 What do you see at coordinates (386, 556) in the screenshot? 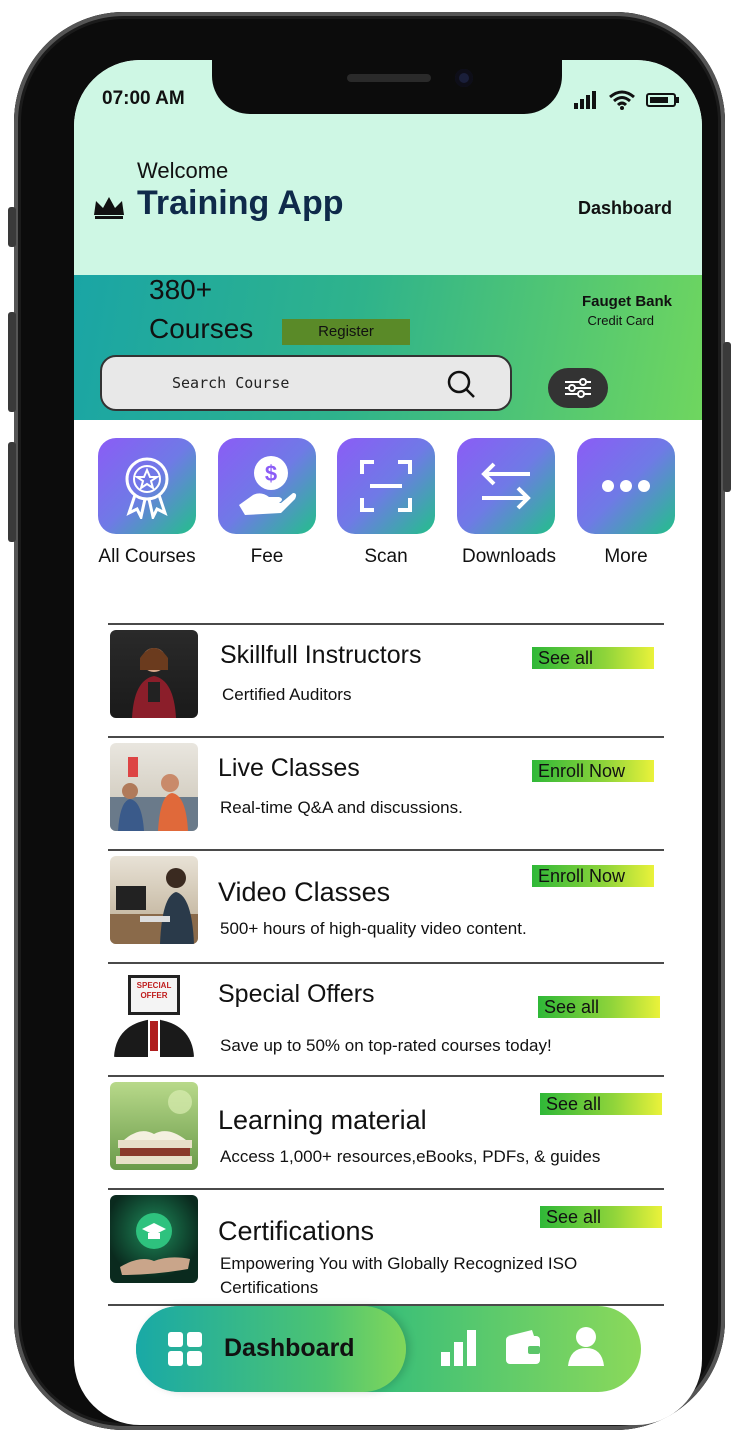
I see `quick-label-scan: Scan` at bounding box center [386, 556].